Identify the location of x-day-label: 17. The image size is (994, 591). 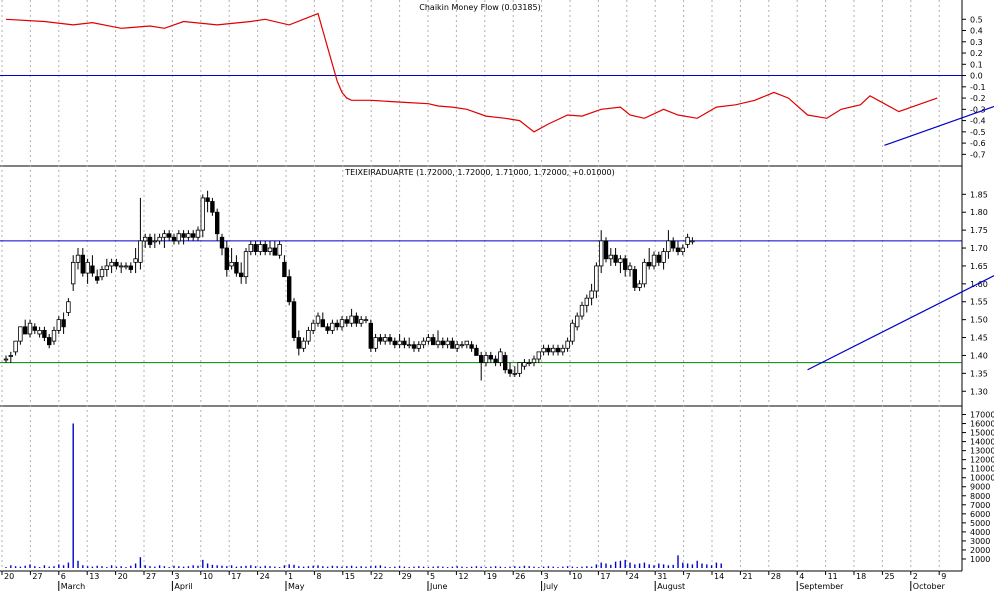
(236, 576).